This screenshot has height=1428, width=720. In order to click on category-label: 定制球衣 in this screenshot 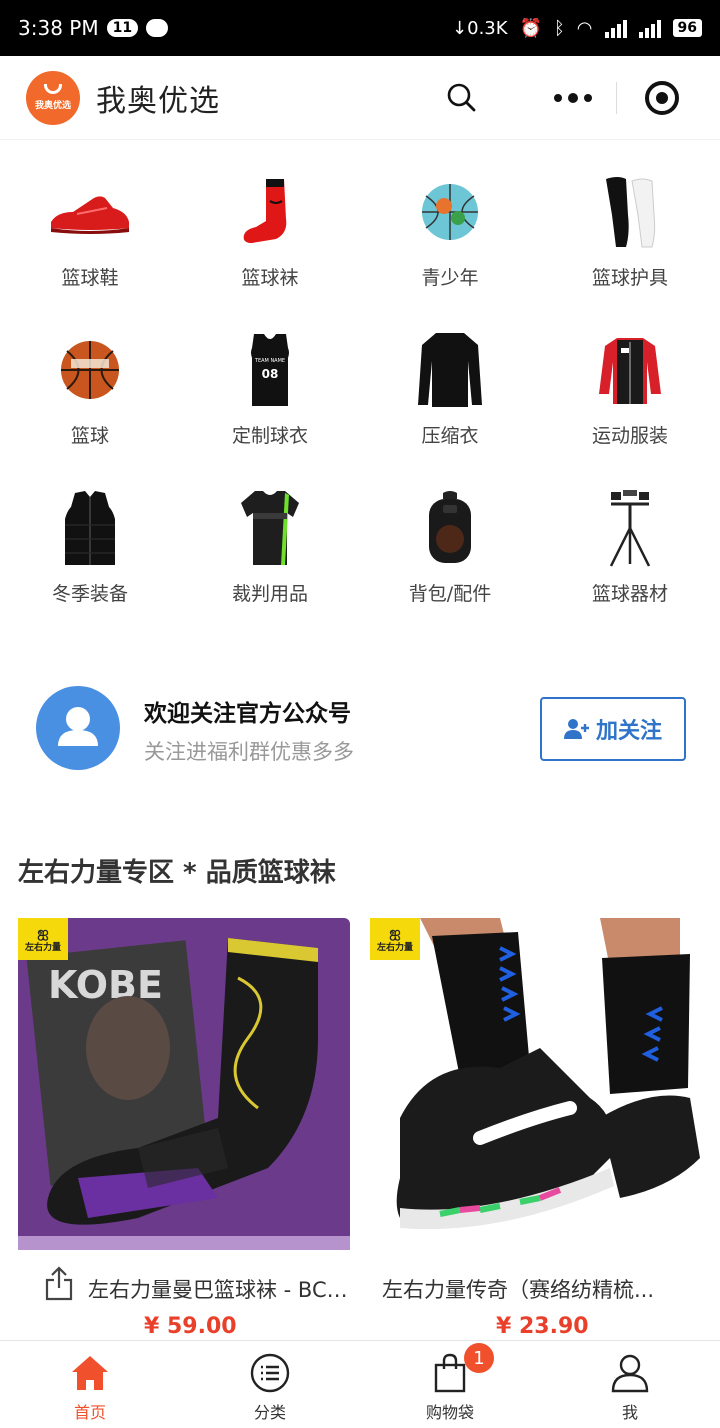, I will do `click(269, 436)`.